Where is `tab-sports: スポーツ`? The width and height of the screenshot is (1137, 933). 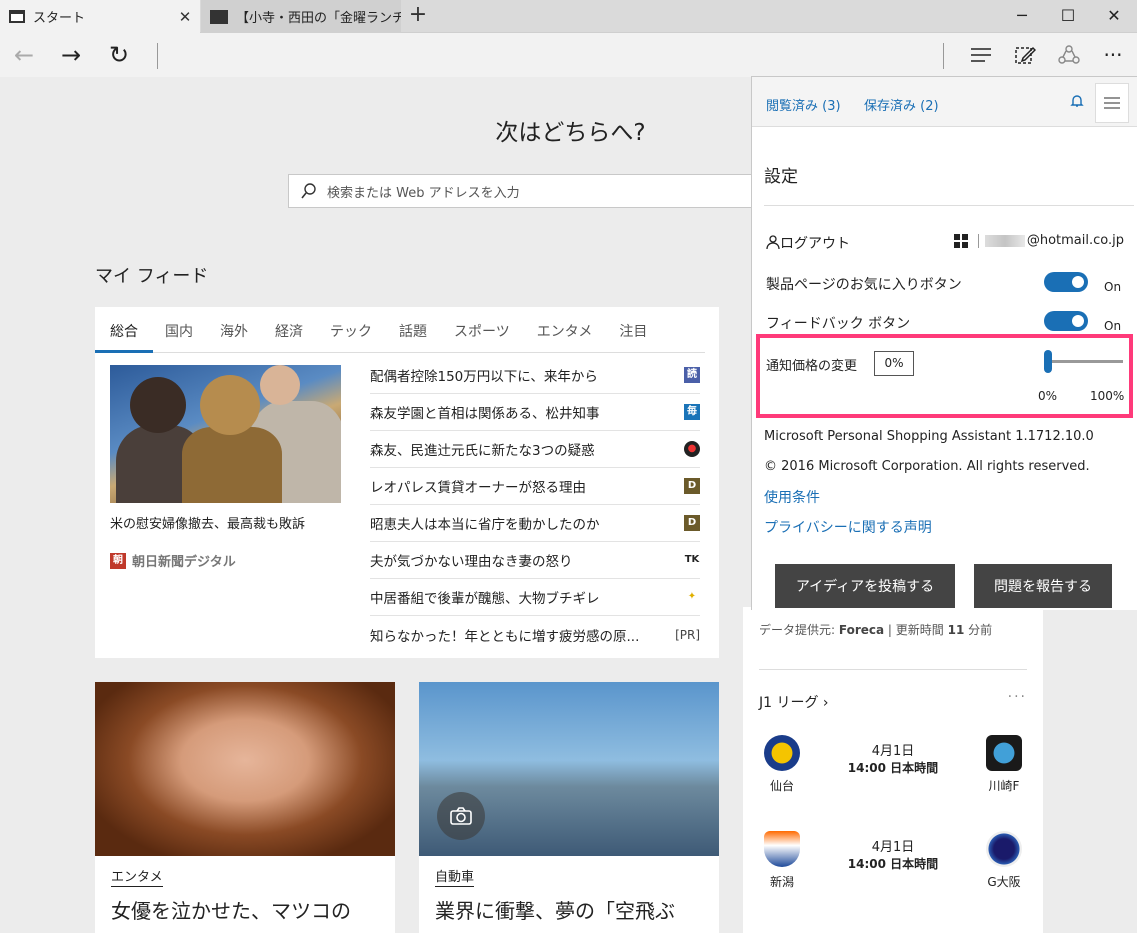 tab-sports: スポーツ is located at coordinates (482, 330).